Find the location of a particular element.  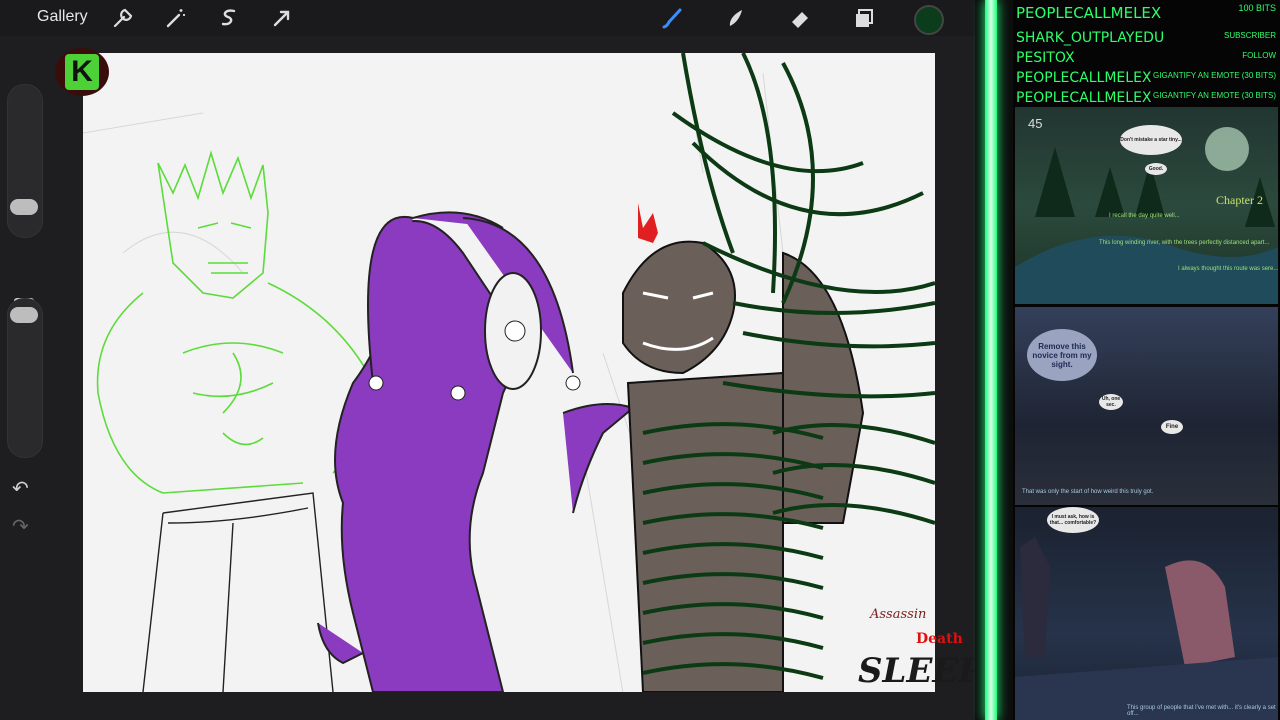

eraser-icon is located at coordinates (800, 18).